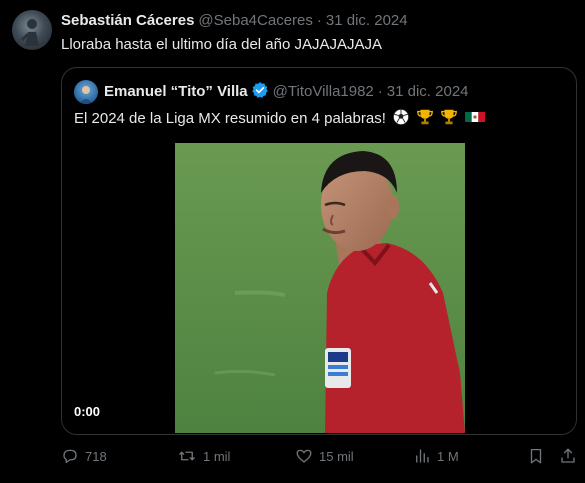  I want to click on quoted-author-avatar, so click(86, 92).